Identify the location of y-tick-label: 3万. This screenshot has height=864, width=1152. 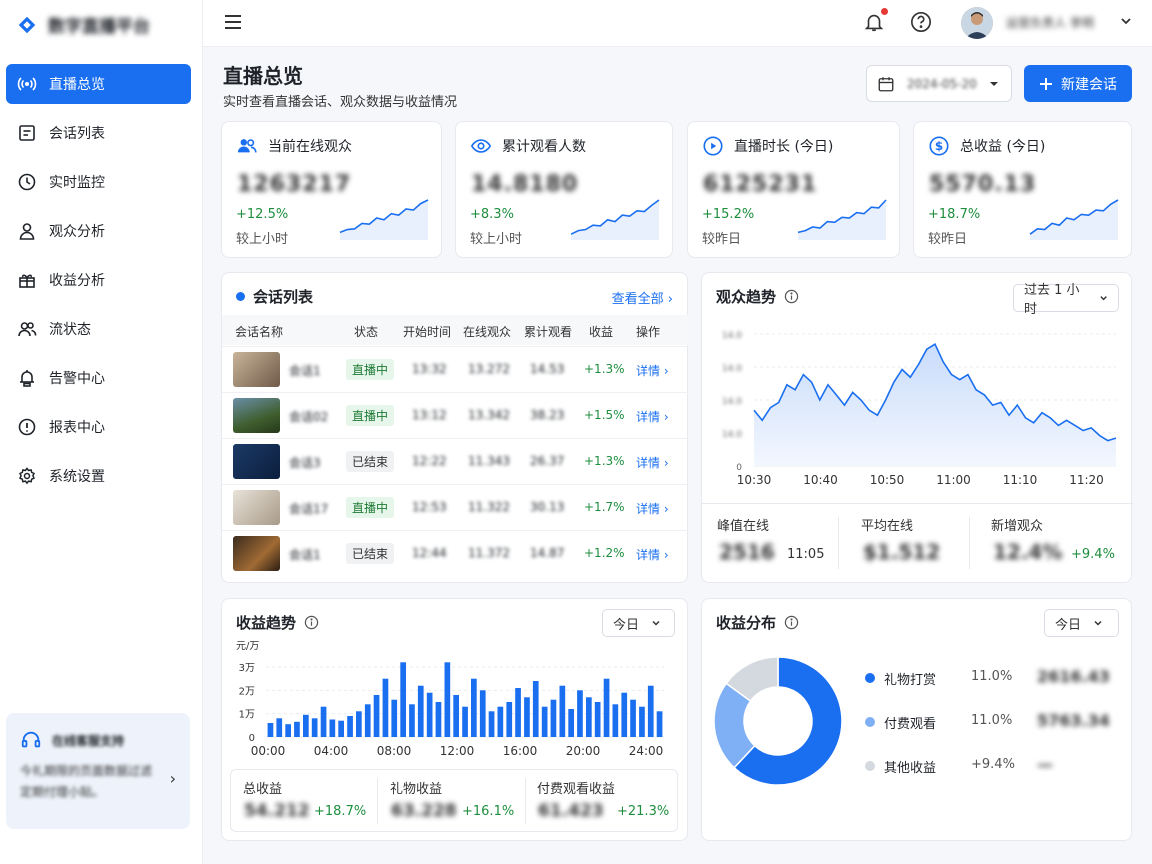
(247, 668).